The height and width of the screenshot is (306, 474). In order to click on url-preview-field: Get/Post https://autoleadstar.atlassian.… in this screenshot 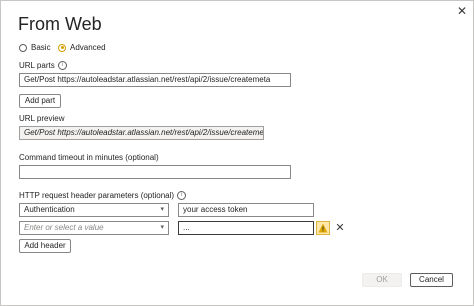, I will do `click(141, 133)`.